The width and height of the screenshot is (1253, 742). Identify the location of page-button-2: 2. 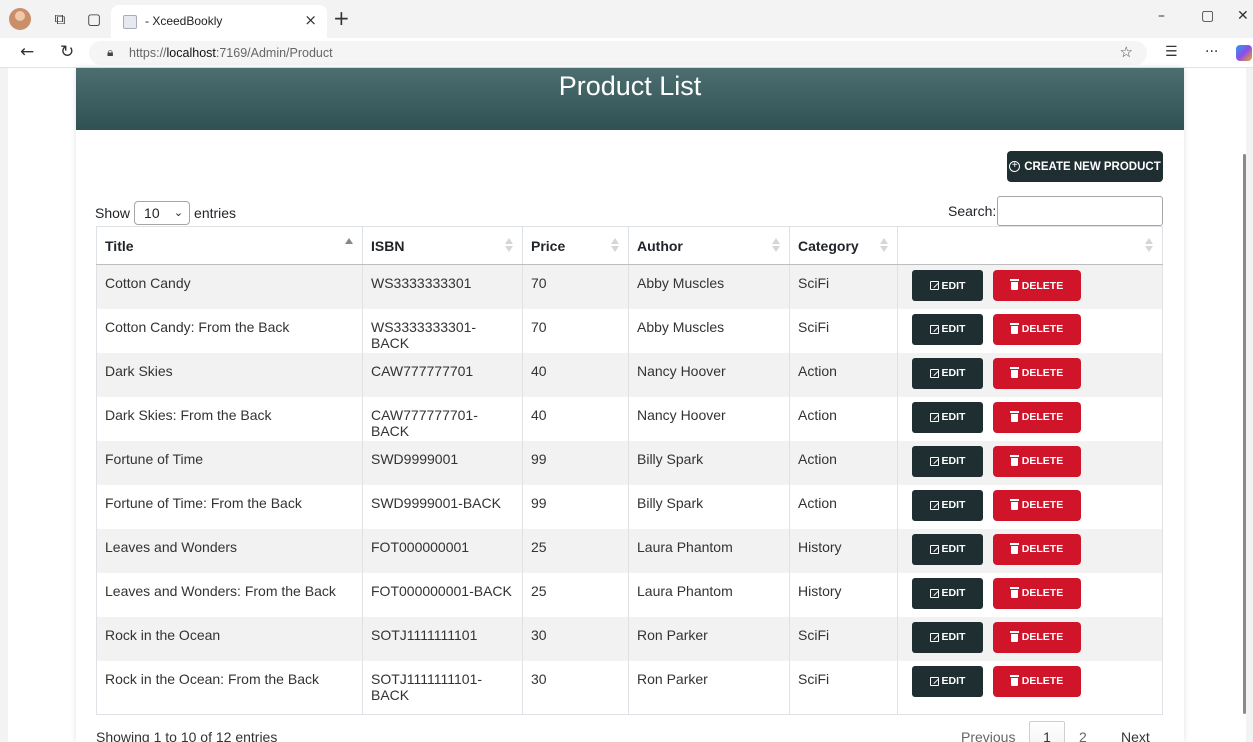
(1083, 735).